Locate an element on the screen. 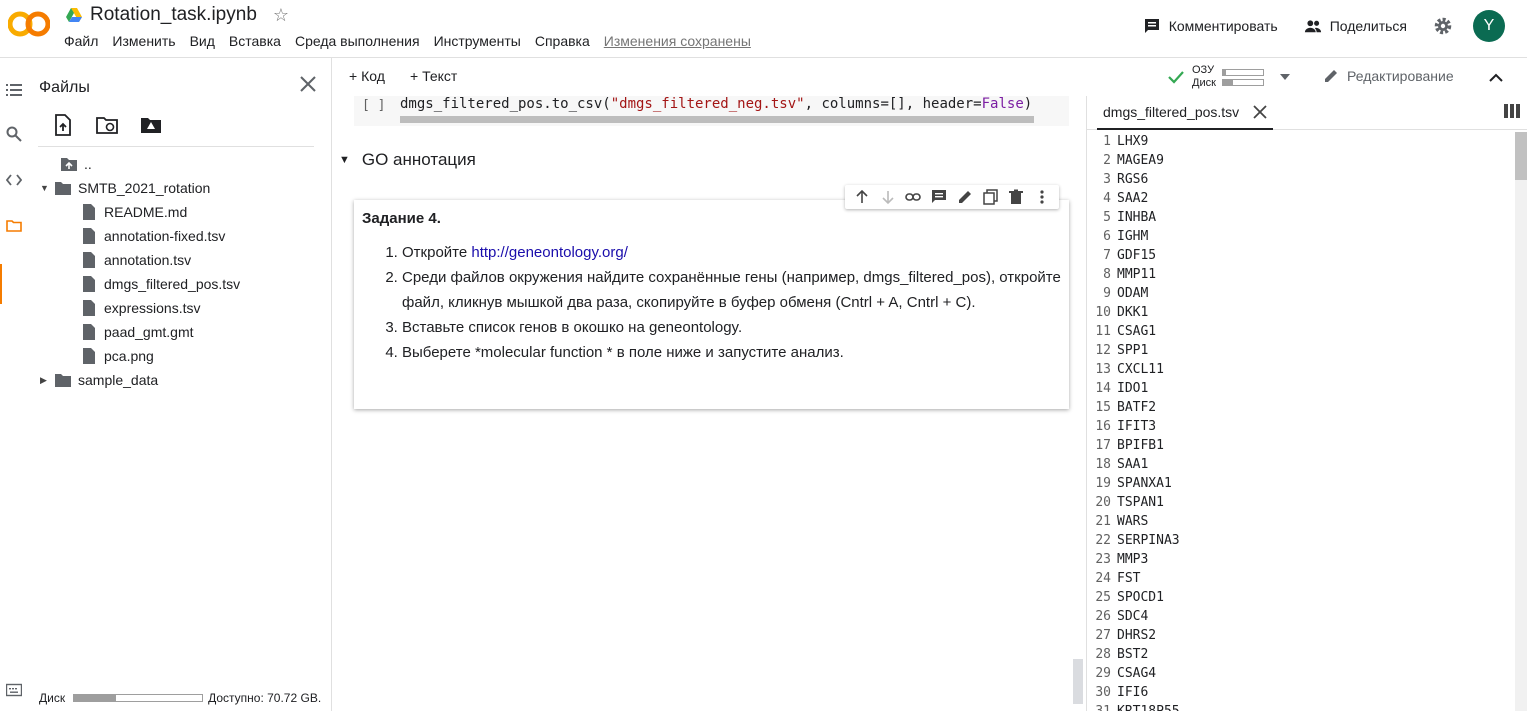 This screenshot has width=1527, height=711. terminal-icon is located at coordinates (14, 690).